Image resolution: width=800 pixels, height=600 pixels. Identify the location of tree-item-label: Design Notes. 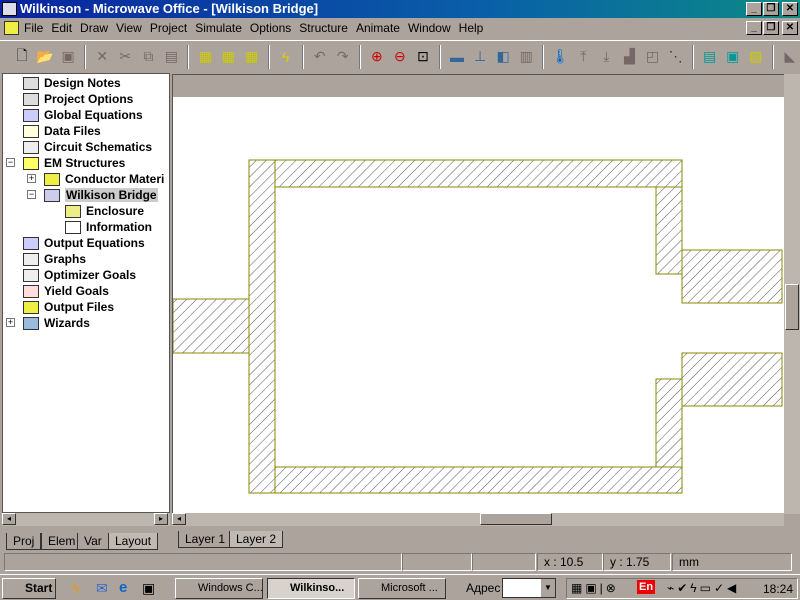
(82, 83).